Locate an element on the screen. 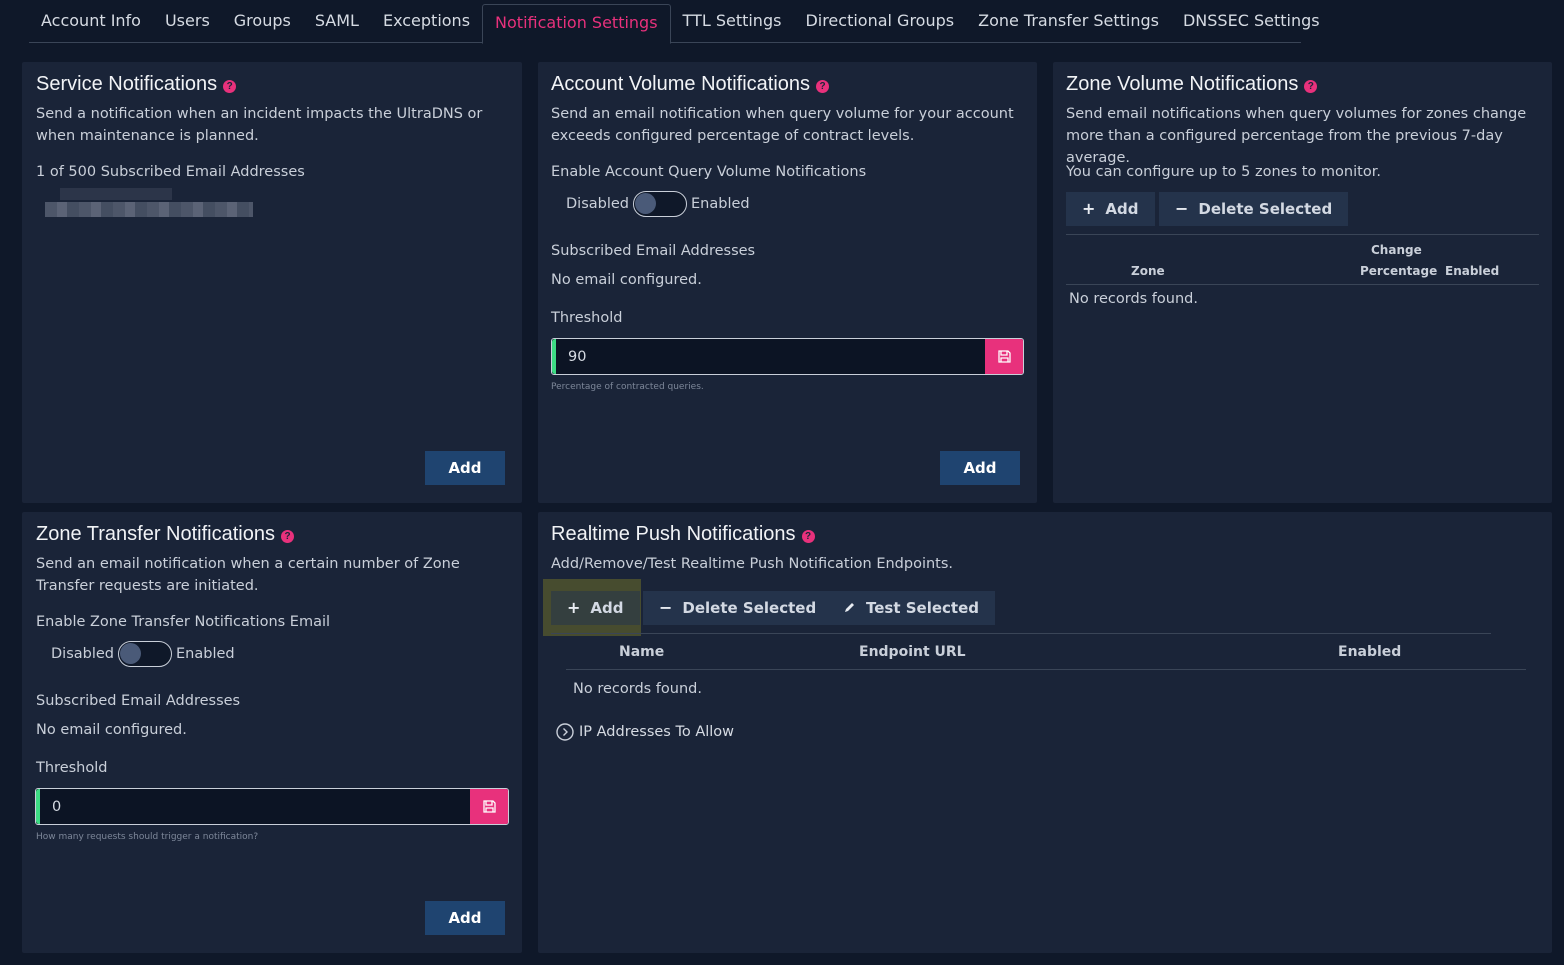  tab-users: Users is located at coordinates (187, 21).